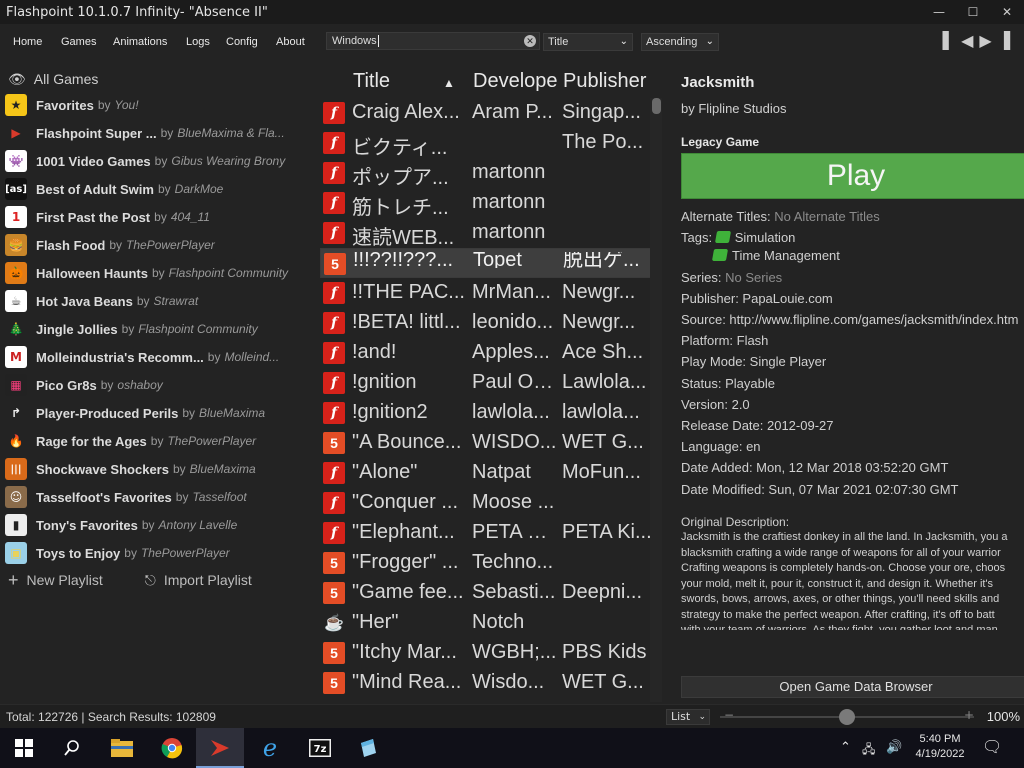  What do you see at coordinates (222, 469) in the screenshot?
I see `playlist-author: BlueMaxima` at bounding box center [222, 469].